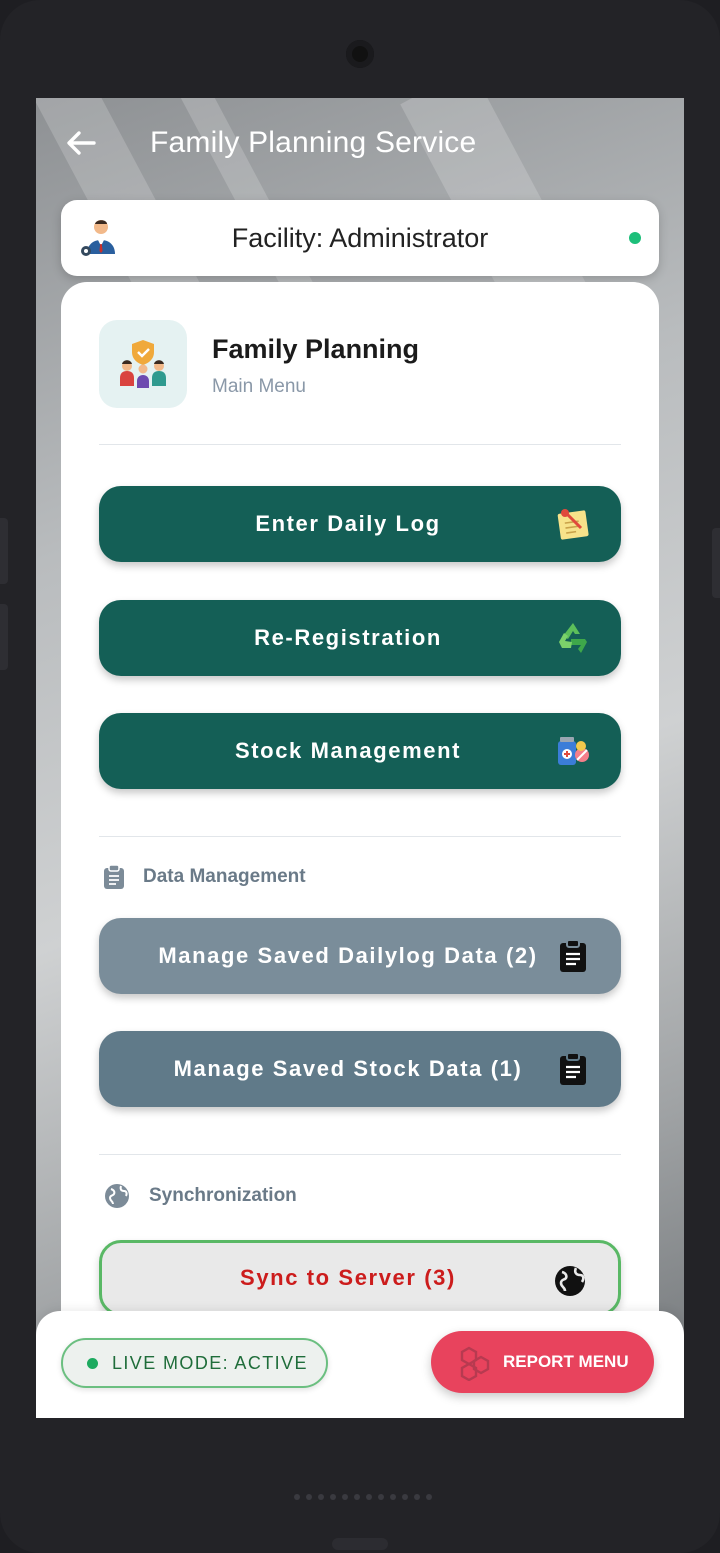 This screenshot has width=720, height=1553. What do you see at coordinates (223, 1195) in the screenshot?
I see `section-label: Synchronization` at bounding box center [223, 1195].